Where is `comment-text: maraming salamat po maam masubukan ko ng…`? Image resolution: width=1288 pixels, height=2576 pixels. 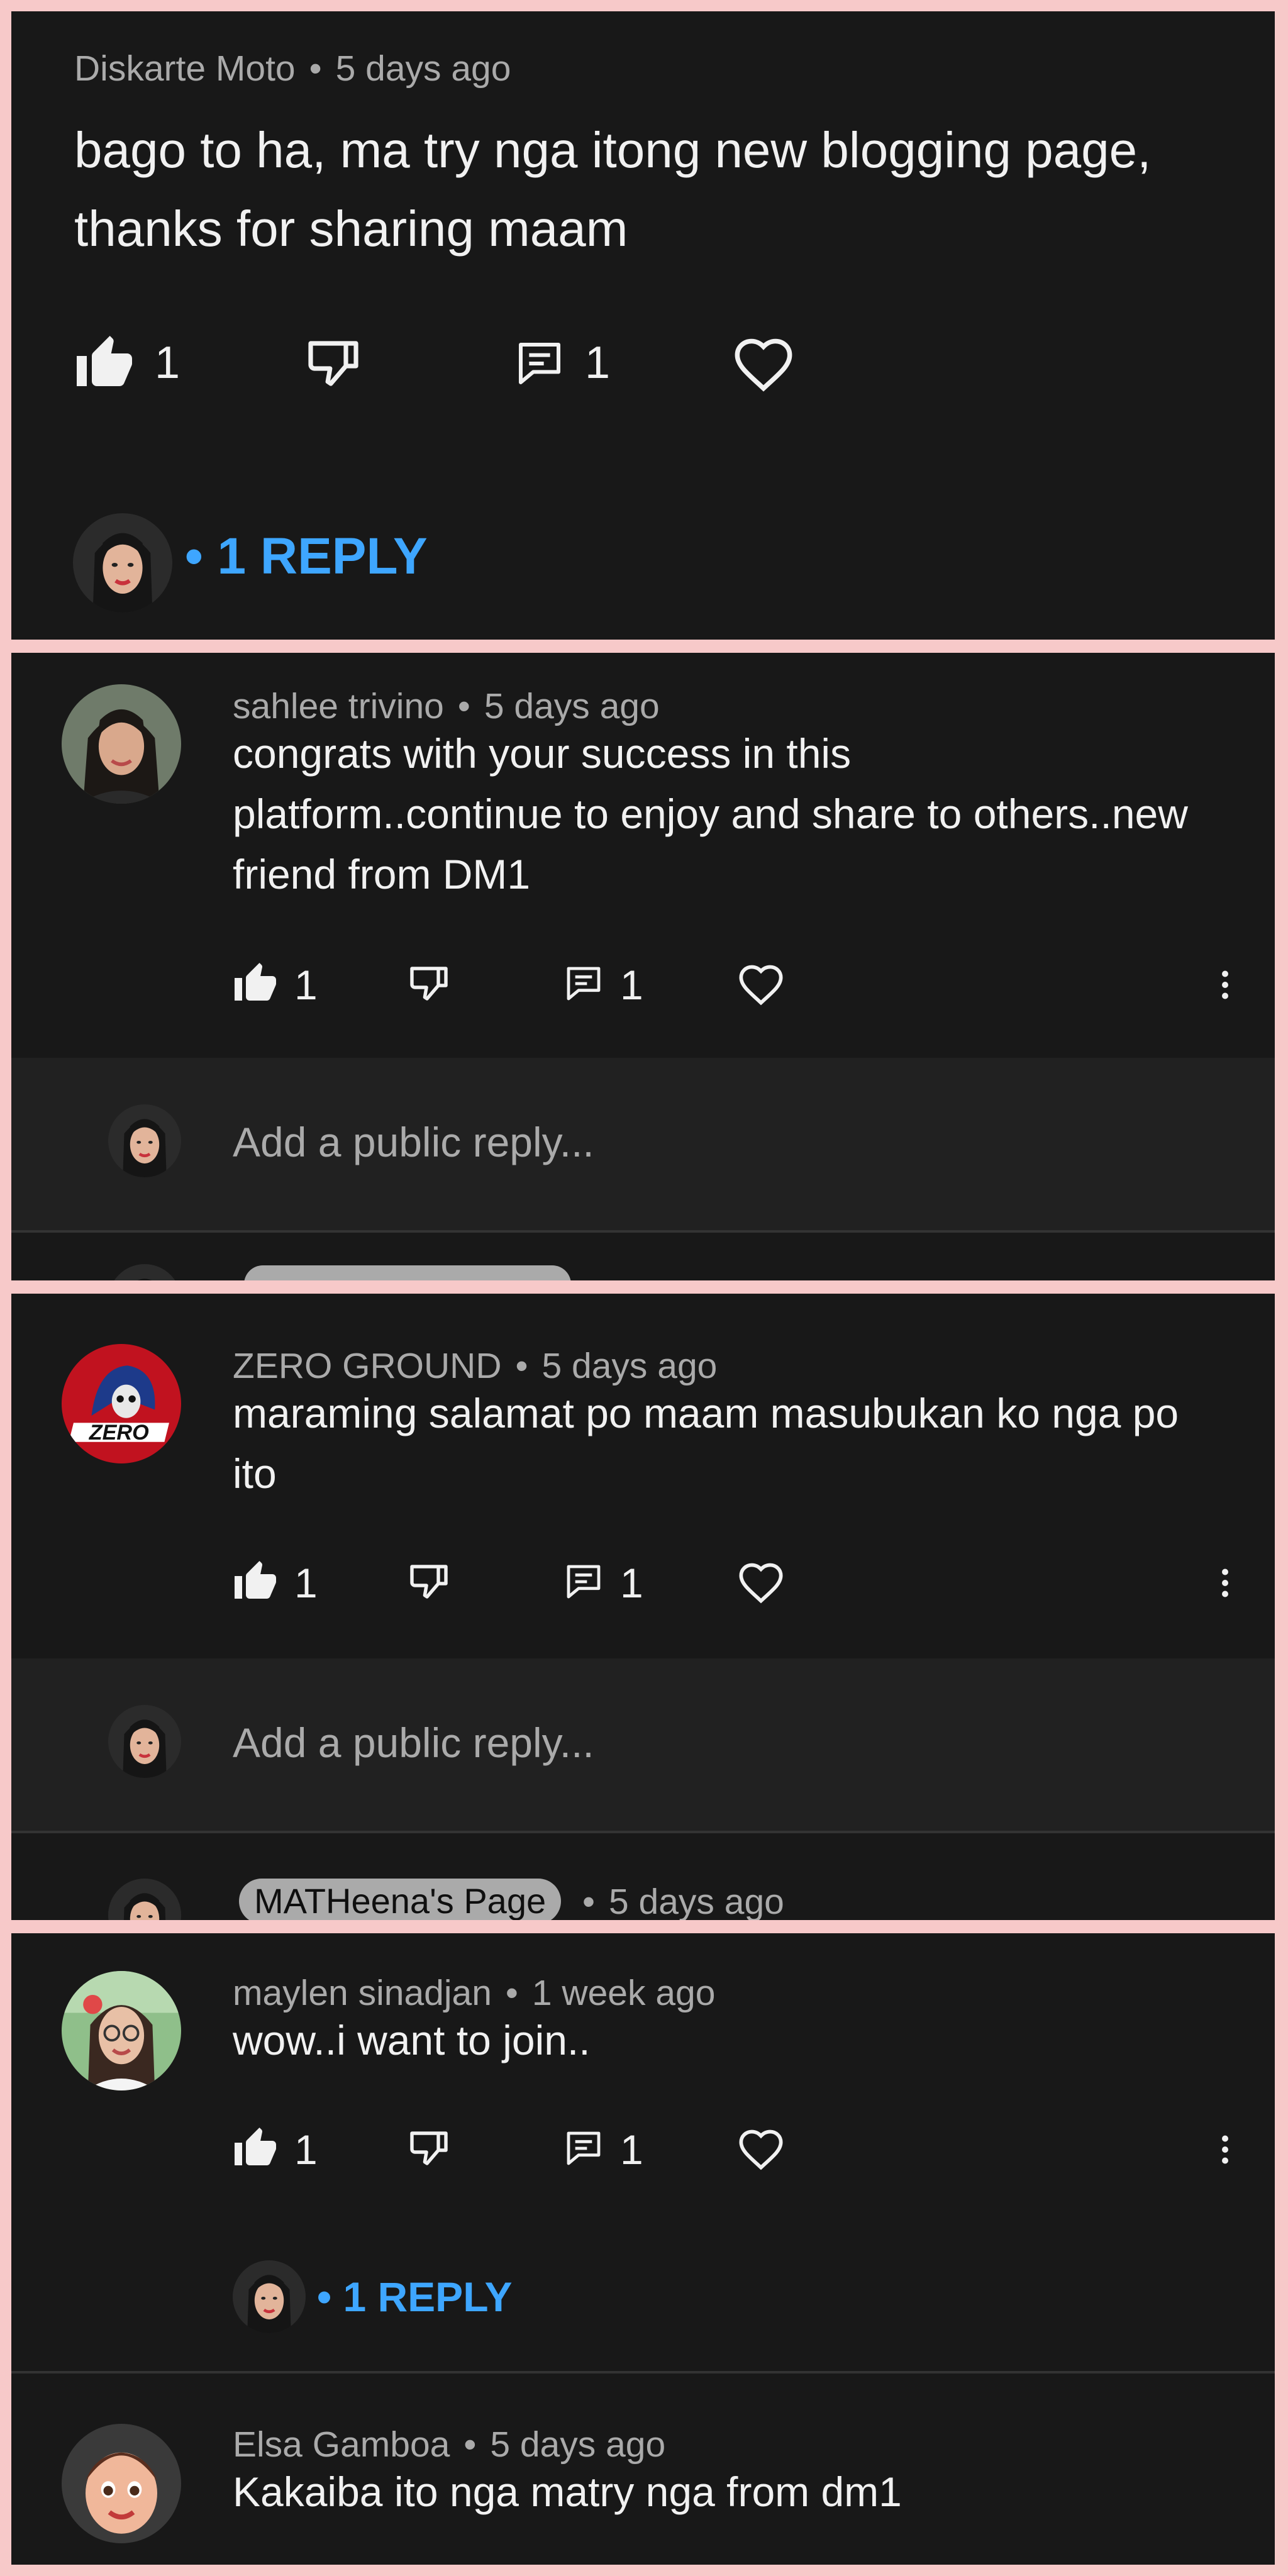 comment-text: maraming salamat po maam masubukan ko ng… is located at coordinates (706, 1443).